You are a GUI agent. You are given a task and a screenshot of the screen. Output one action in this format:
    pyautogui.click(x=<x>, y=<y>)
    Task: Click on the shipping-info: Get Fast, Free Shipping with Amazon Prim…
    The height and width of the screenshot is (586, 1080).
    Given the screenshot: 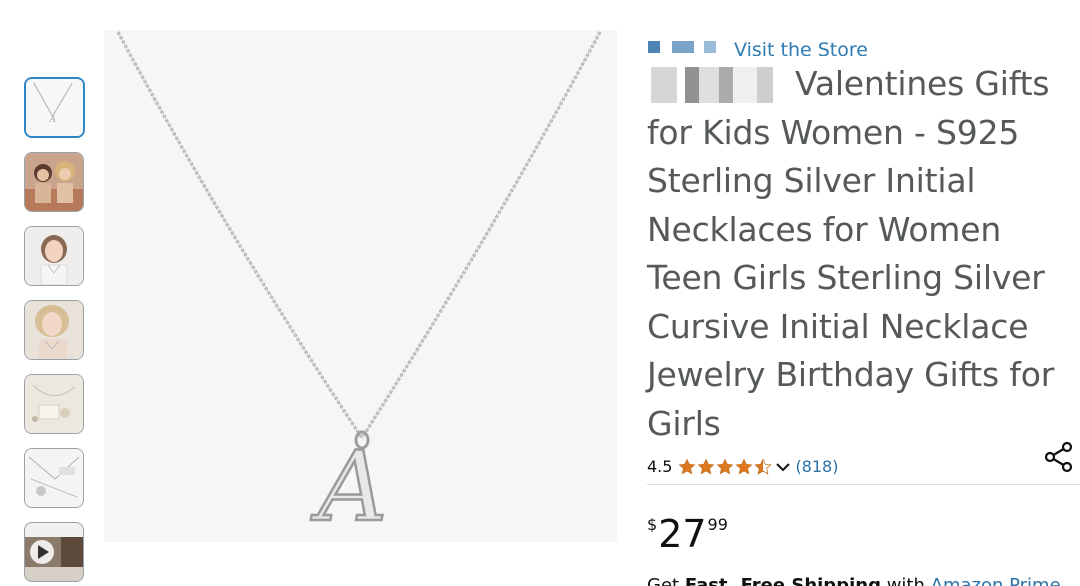 What is the action you would take?
    pyautogui.click(x=863, y=579)
    